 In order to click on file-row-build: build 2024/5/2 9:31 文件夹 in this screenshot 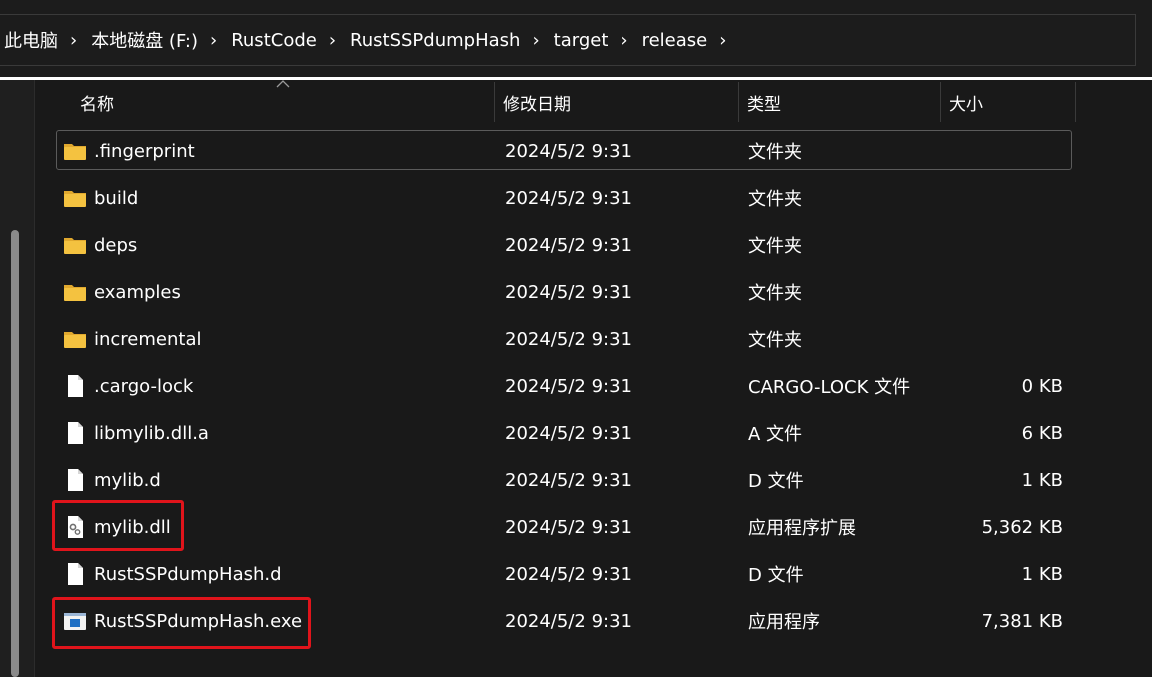, I will do `click(564, 197)`.